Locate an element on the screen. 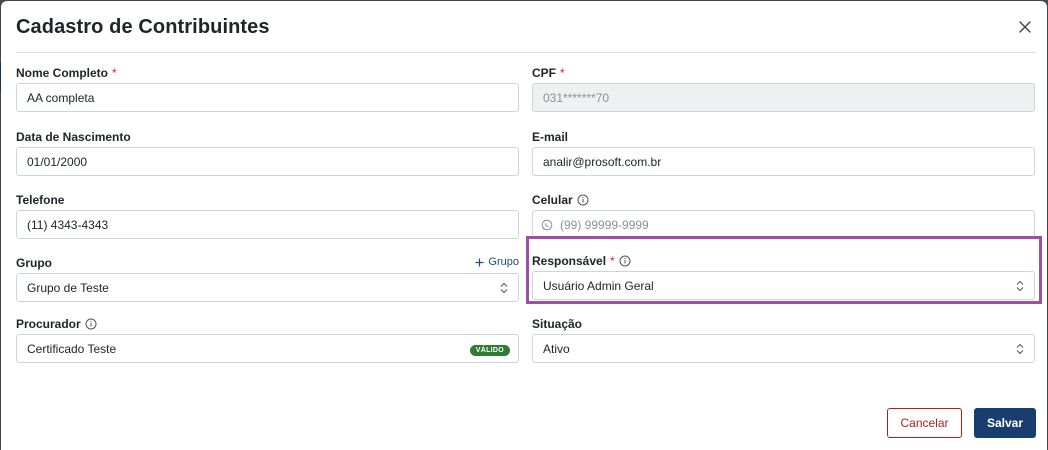 The height and width of the screenshot is (450, 1048). email-input: analir@prosoft.com.br is located at coordinates (783, 161).